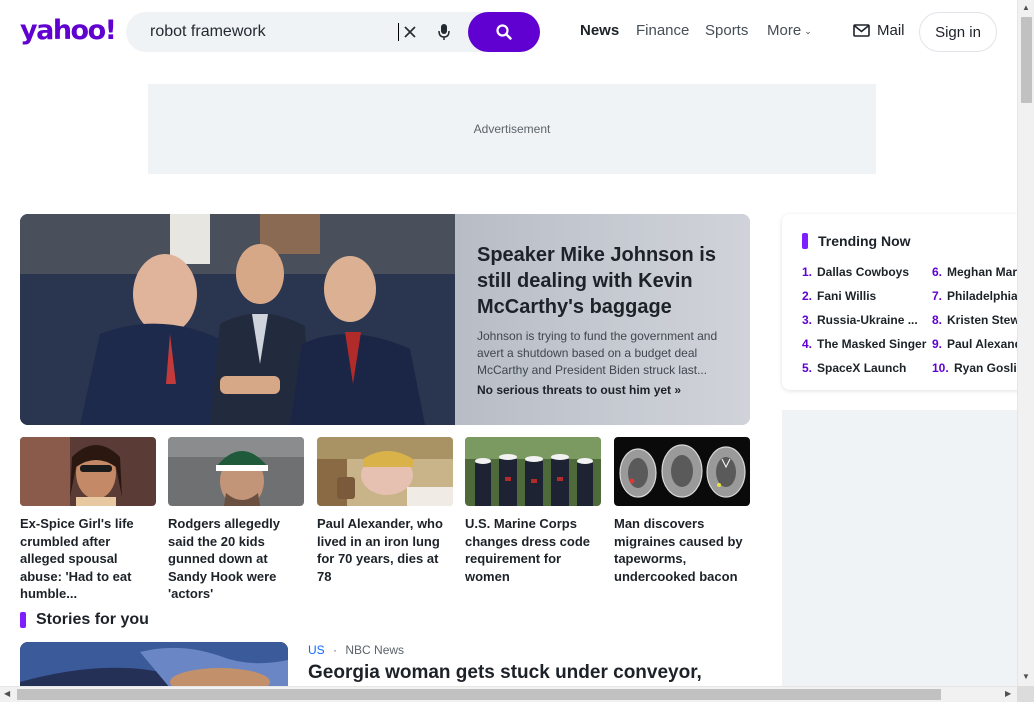 The image size is (1034, 702). I want to click on trending-item: 10. Ryan Gosling, so click(977, 368).